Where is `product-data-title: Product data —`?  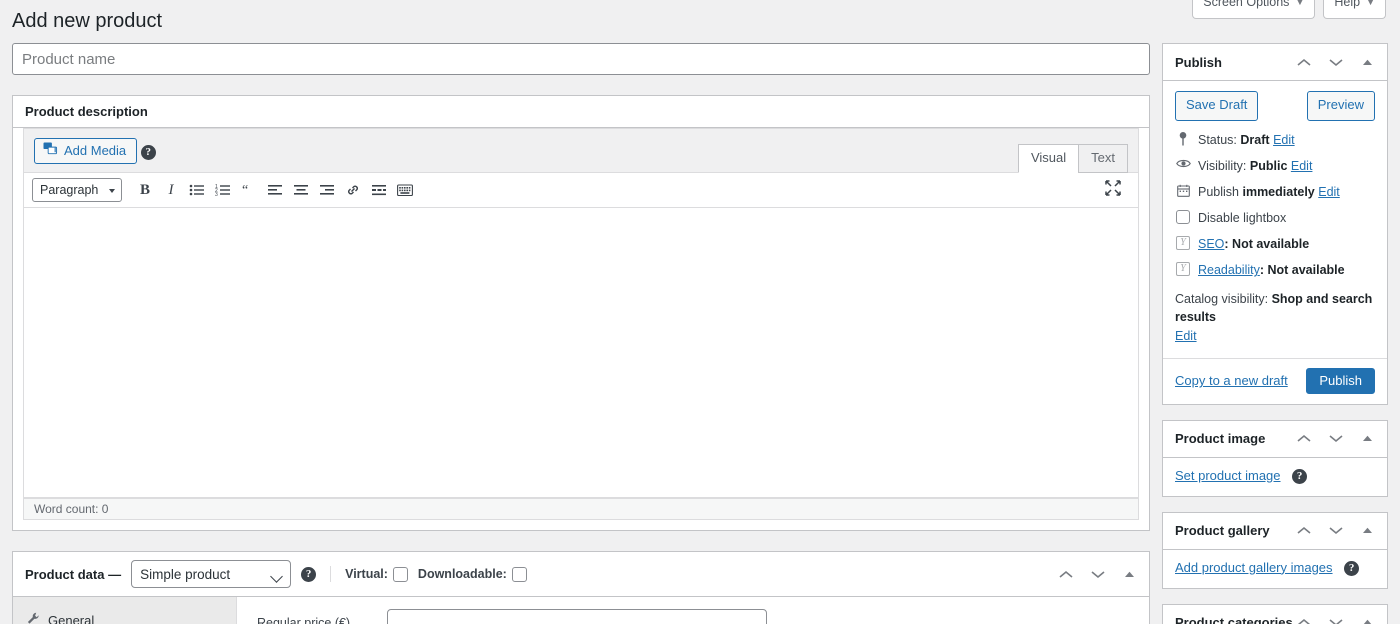 product-data-title: Product data — is located at coordinates (73, 574).